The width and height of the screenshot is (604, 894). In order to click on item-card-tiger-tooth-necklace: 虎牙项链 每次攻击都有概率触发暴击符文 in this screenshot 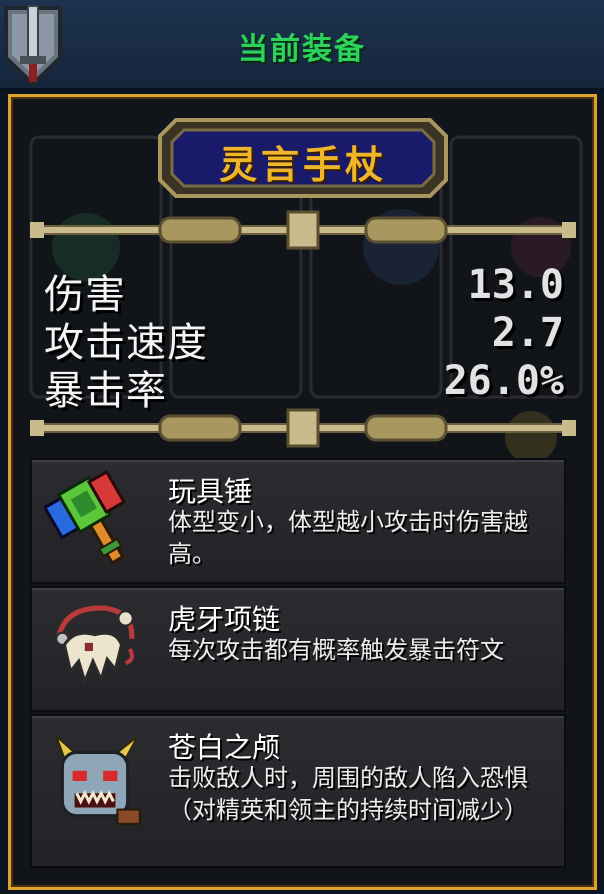, I will do `click(298, 649)`.